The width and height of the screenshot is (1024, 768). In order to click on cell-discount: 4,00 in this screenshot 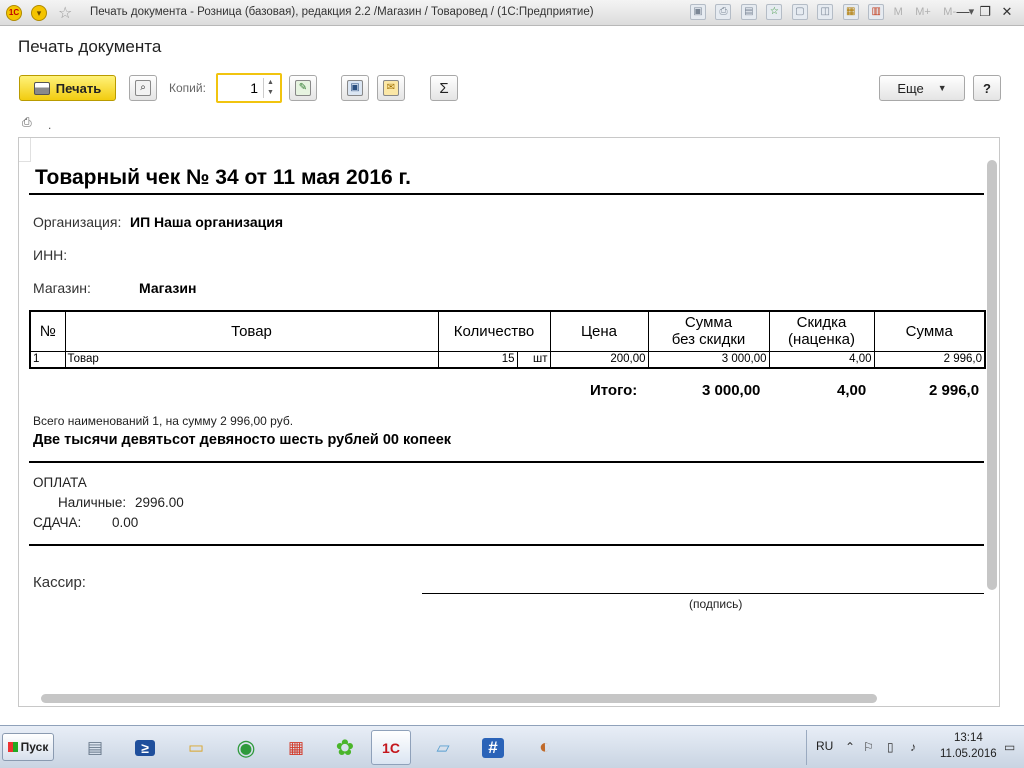, I will do `click(821, 359)`.